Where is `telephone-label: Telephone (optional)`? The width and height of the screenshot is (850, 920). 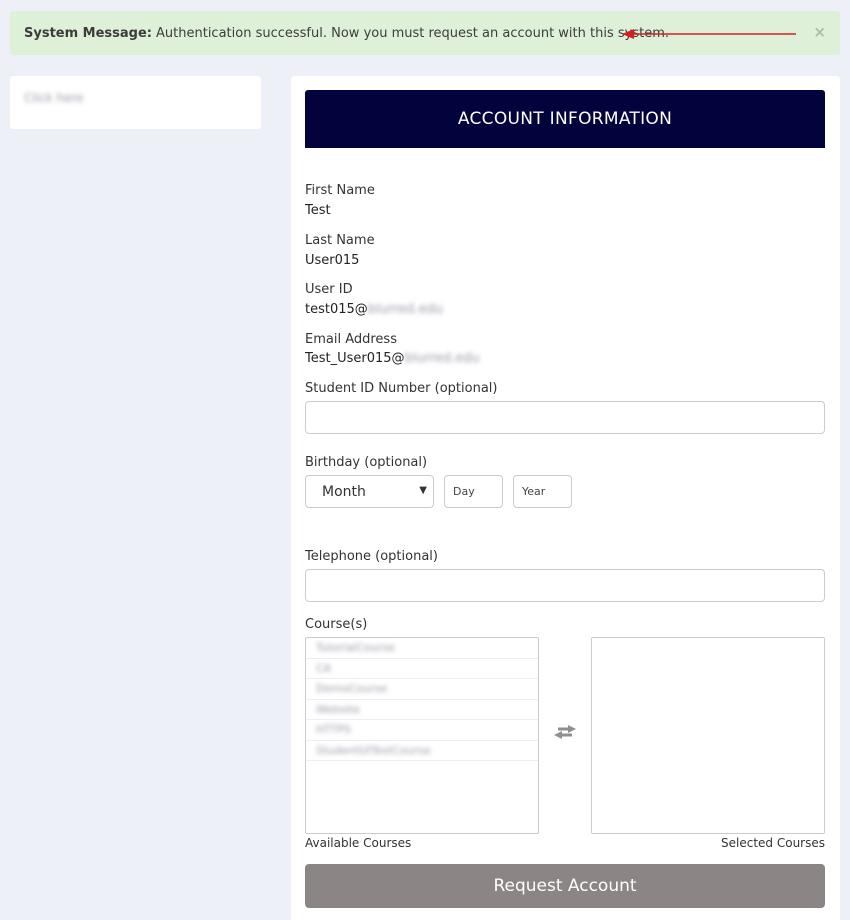
telephone-label: Telephone (optional) is located at coordinates (371, 556).